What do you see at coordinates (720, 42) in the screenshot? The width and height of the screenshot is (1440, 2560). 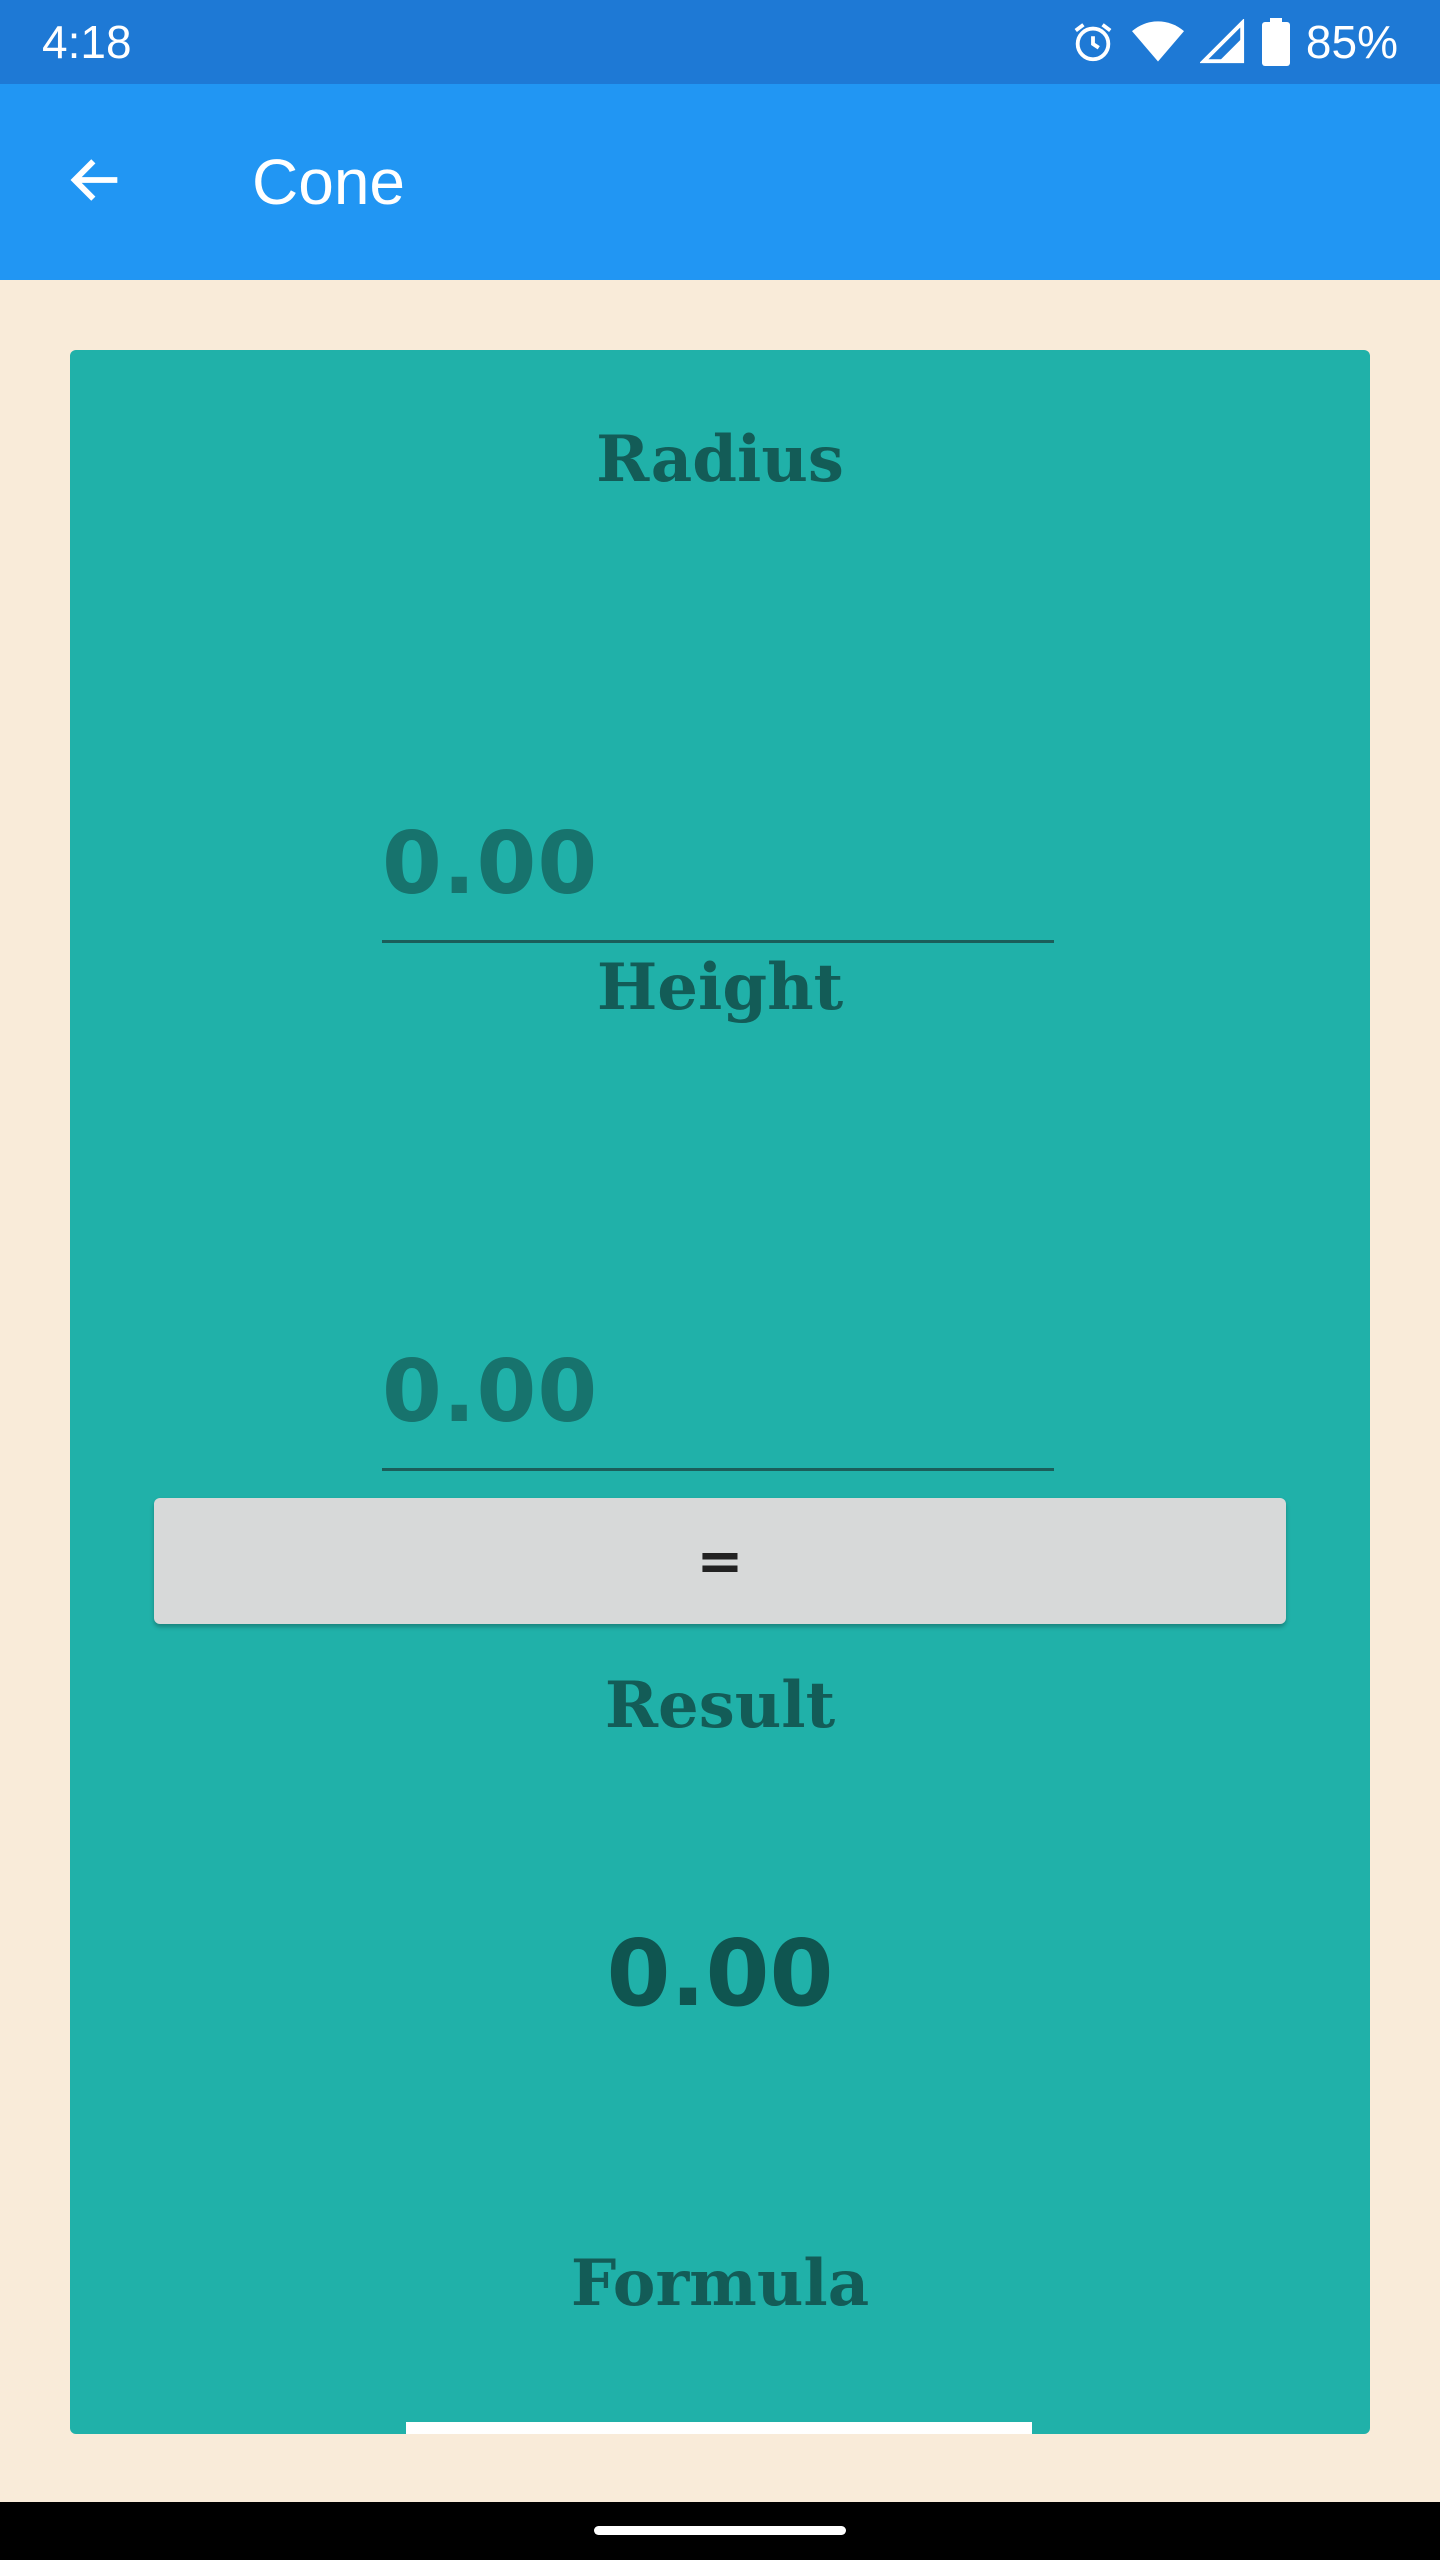 I see `status-bar: 4:18 85%` at bounding box center [720, 42].